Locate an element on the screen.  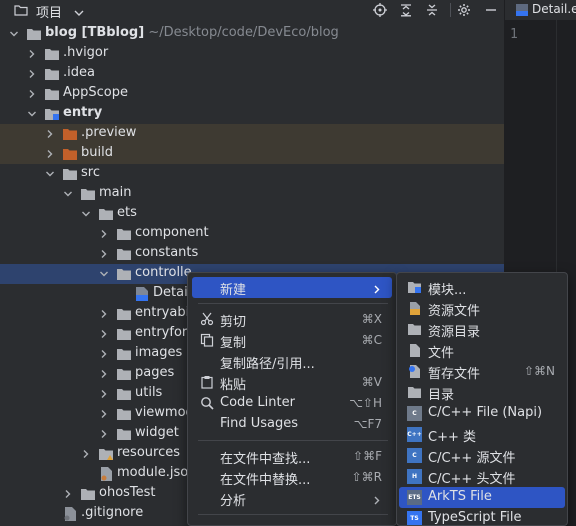
gear-icon is located at coordinates (464, 10).